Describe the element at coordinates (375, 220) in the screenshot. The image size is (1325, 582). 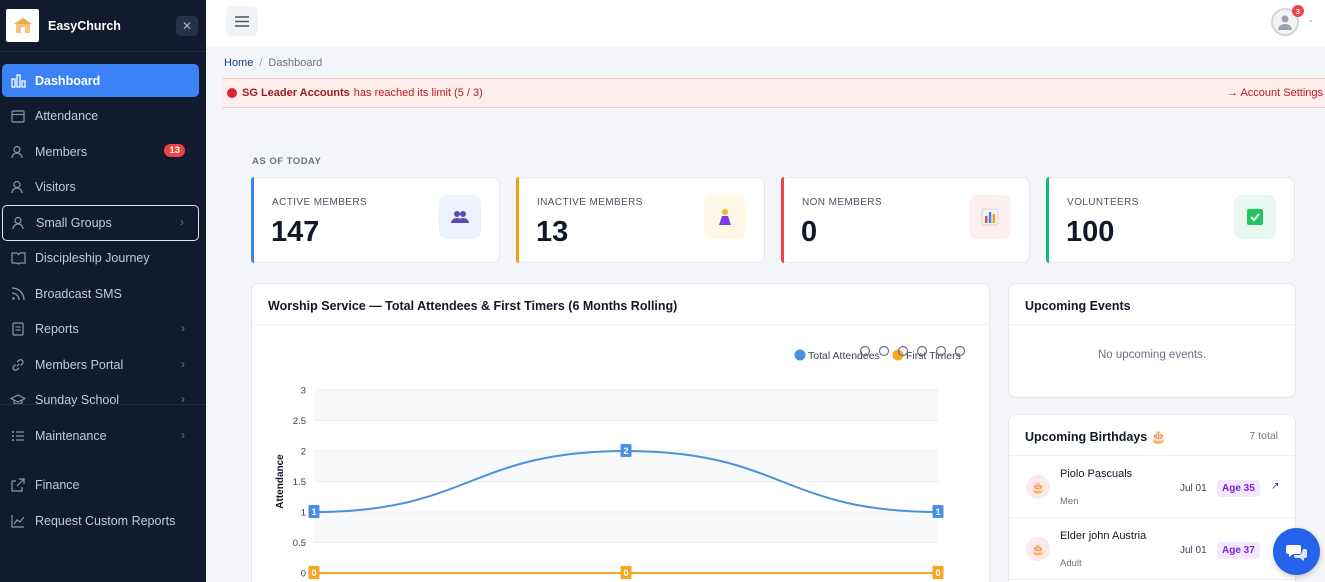
I see `stat-card-active-members: ACTIVE MEMBERS 147` at that location.